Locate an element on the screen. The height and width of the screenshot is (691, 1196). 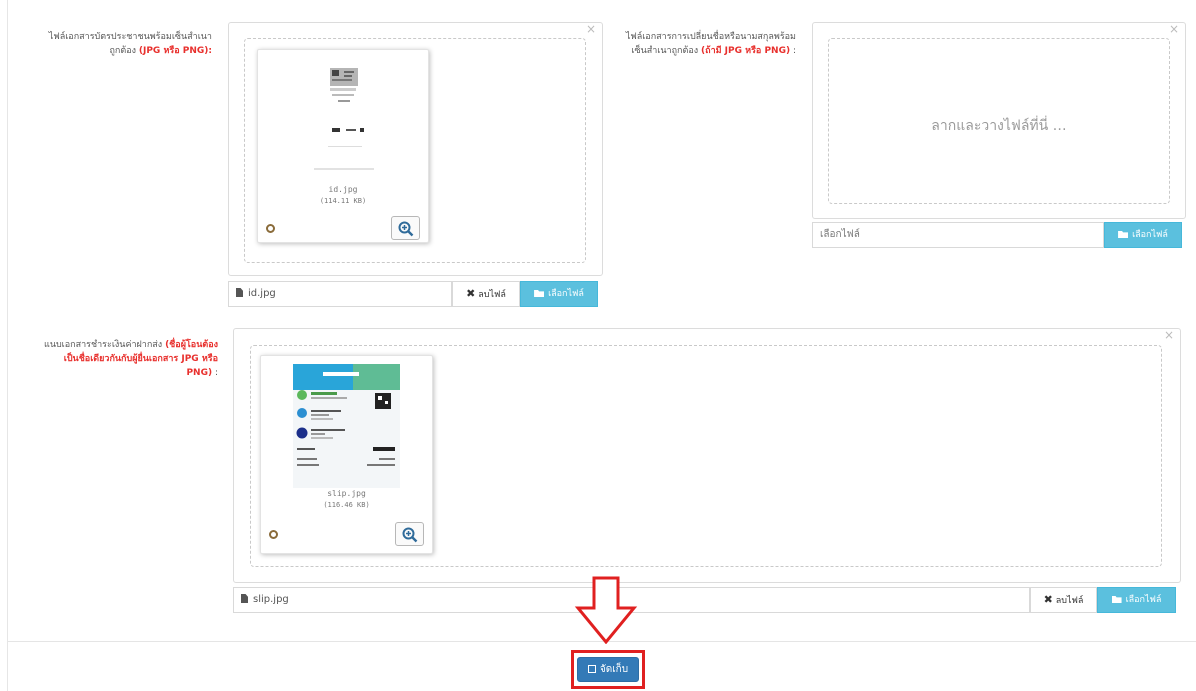
save-button: จัดเก็บ is located at coordinates (608, 669).